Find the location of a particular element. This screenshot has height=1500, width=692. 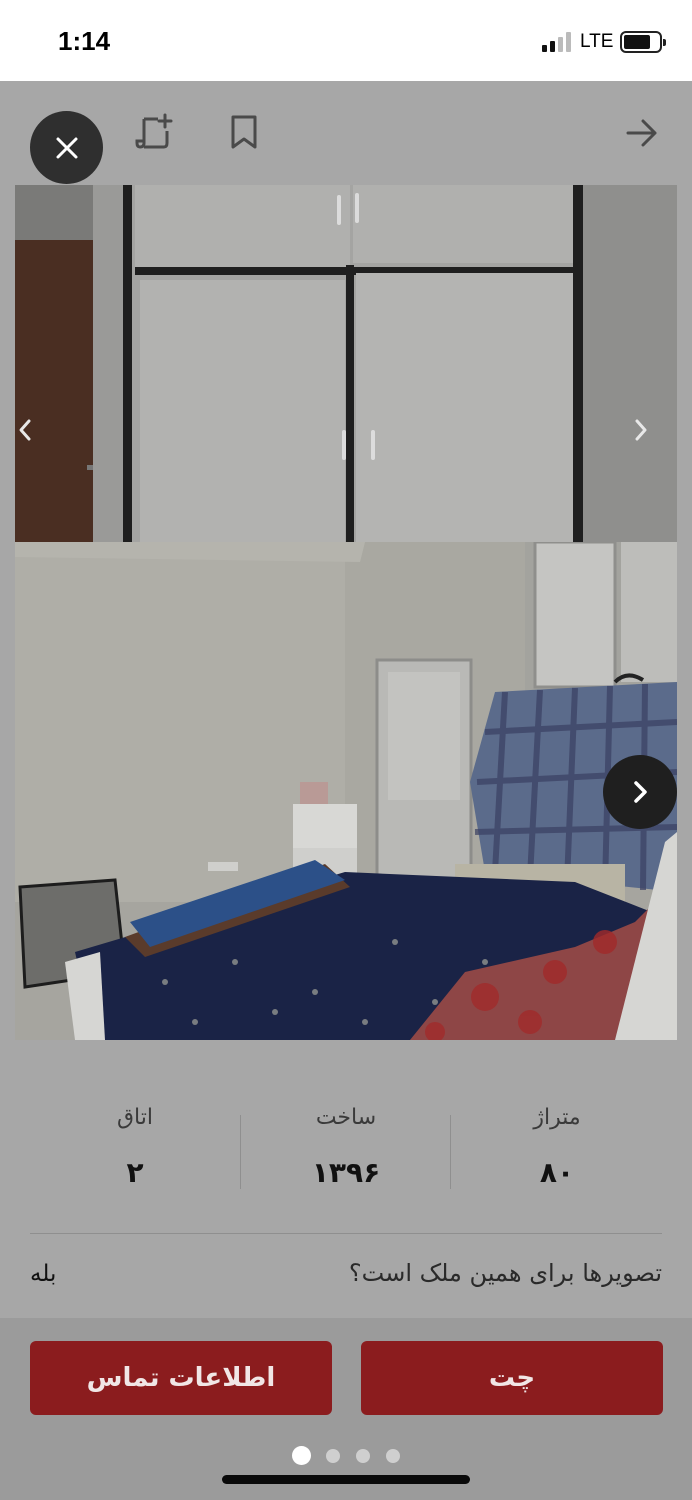

gallery-next-button is located at coordinates (640, 792).